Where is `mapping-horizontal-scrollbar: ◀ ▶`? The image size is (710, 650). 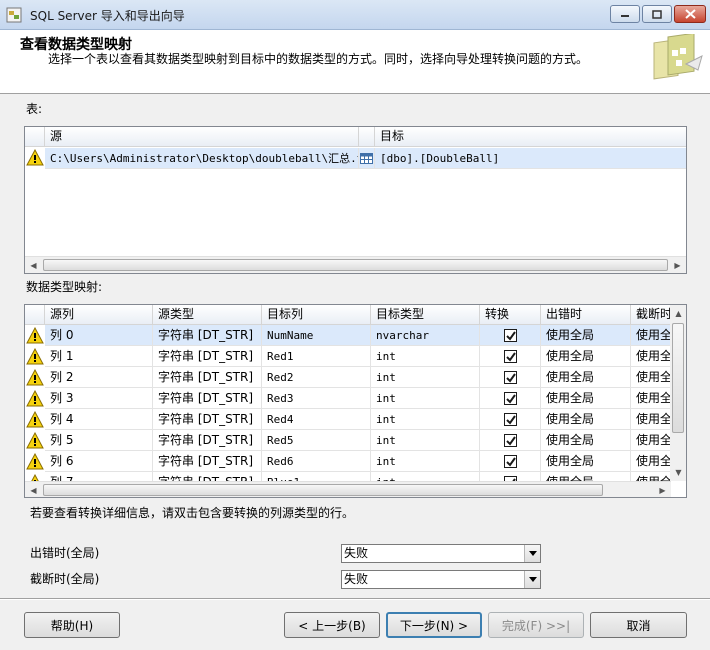
mapping-horizontal-scrollbar: ◀ ▶ is located at coordinates (348, 489).